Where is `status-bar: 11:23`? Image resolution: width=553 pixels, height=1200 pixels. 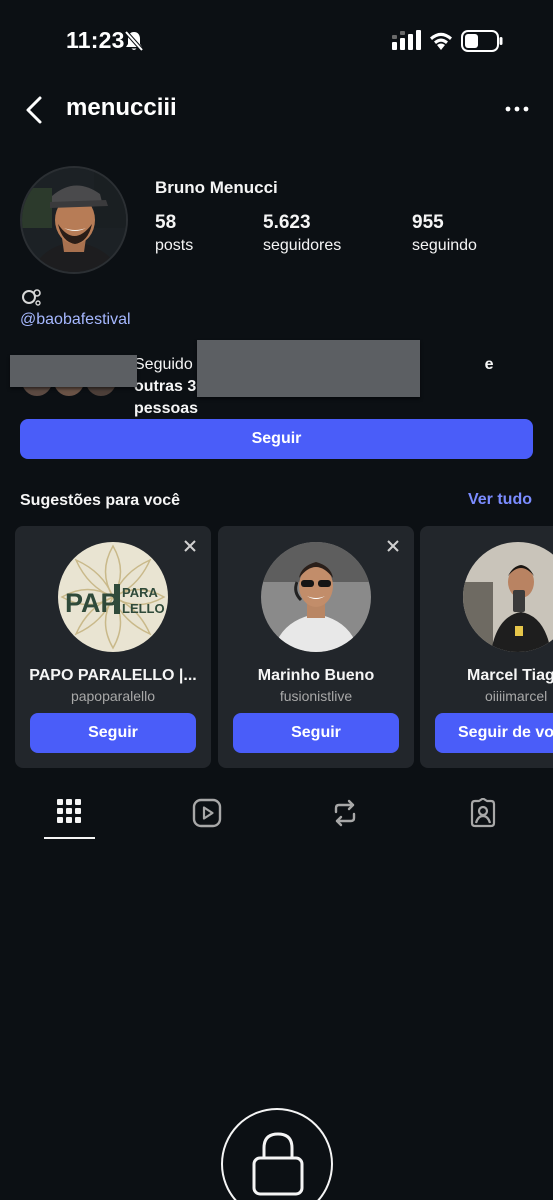 status-bar: 11:23 is located at coordinates (276, 40).